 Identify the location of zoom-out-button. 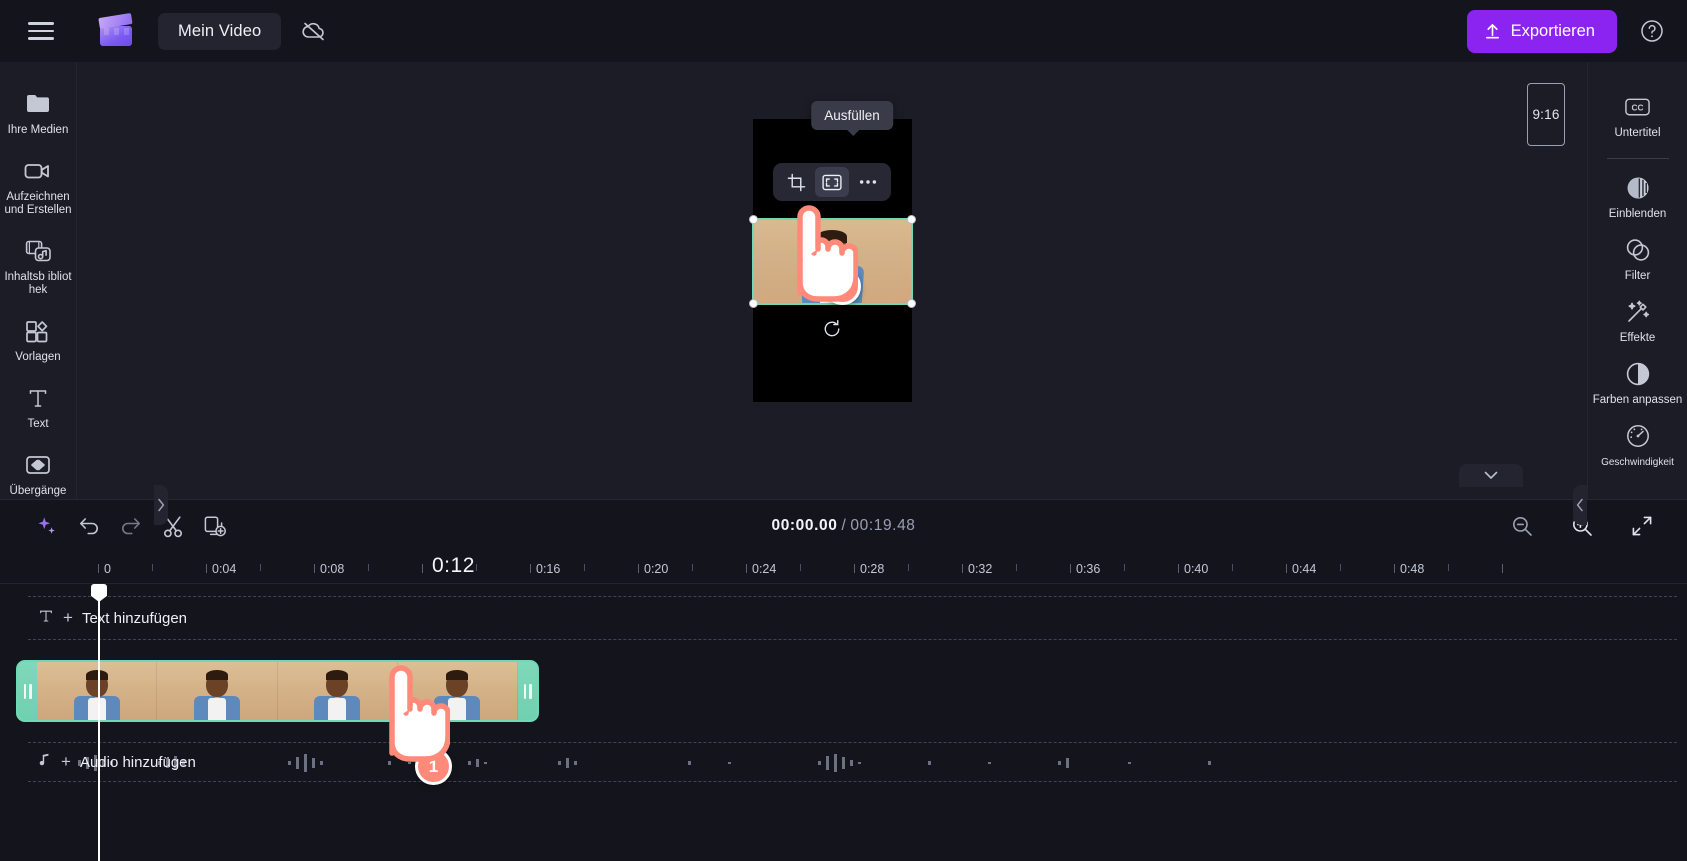
(1522, 526).